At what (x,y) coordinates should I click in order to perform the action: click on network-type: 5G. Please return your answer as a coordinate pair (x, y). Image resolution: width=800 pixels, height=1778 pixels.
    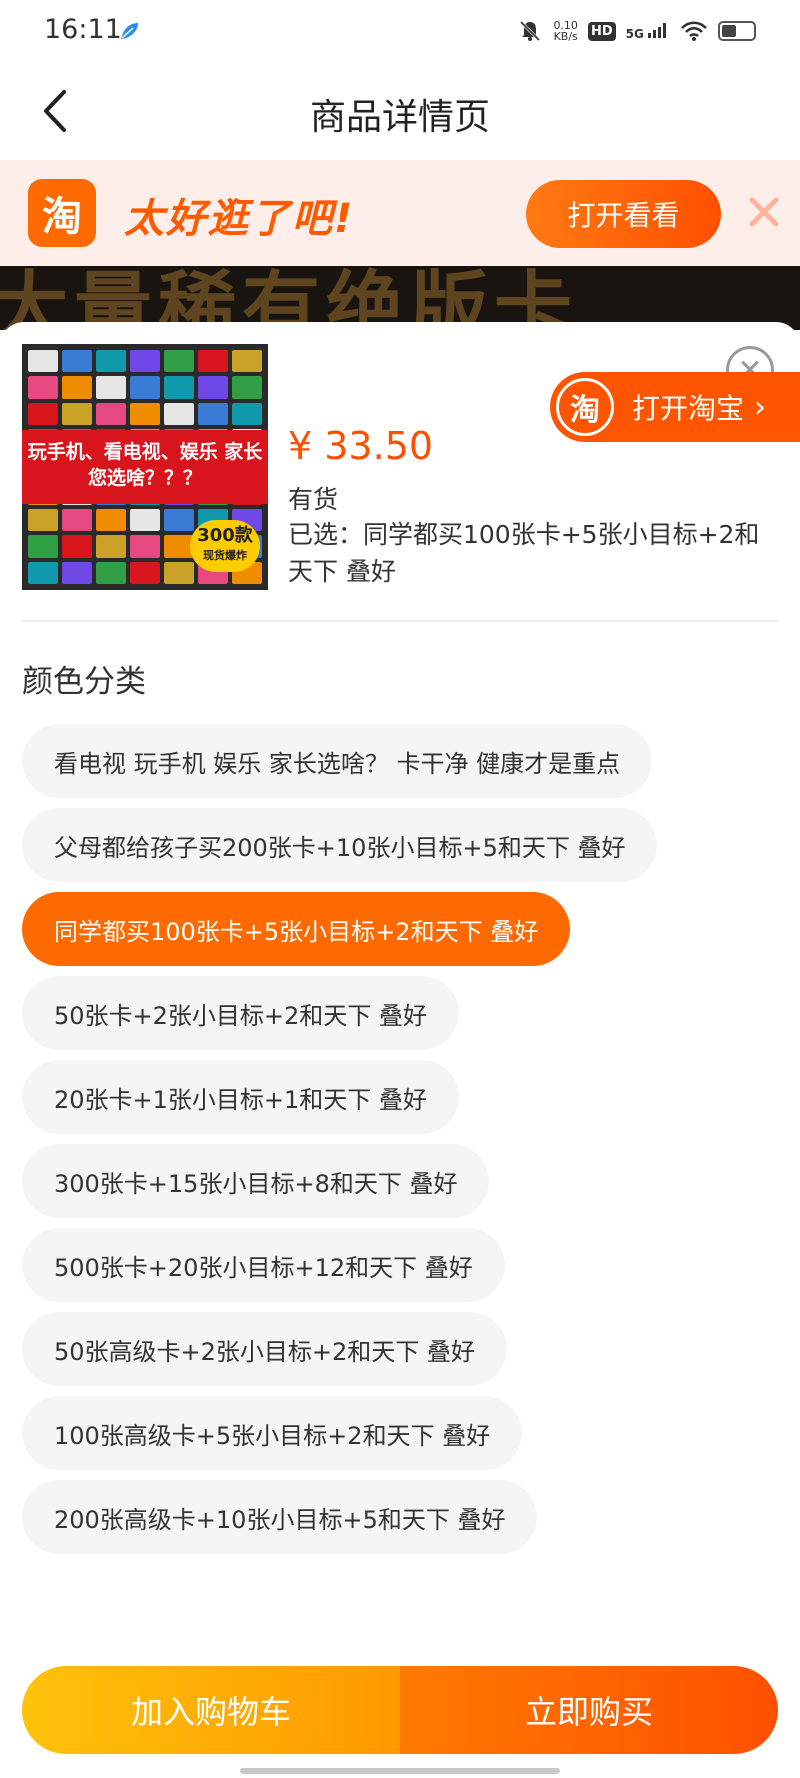
    Looking at the image, I should click on (634, 33).